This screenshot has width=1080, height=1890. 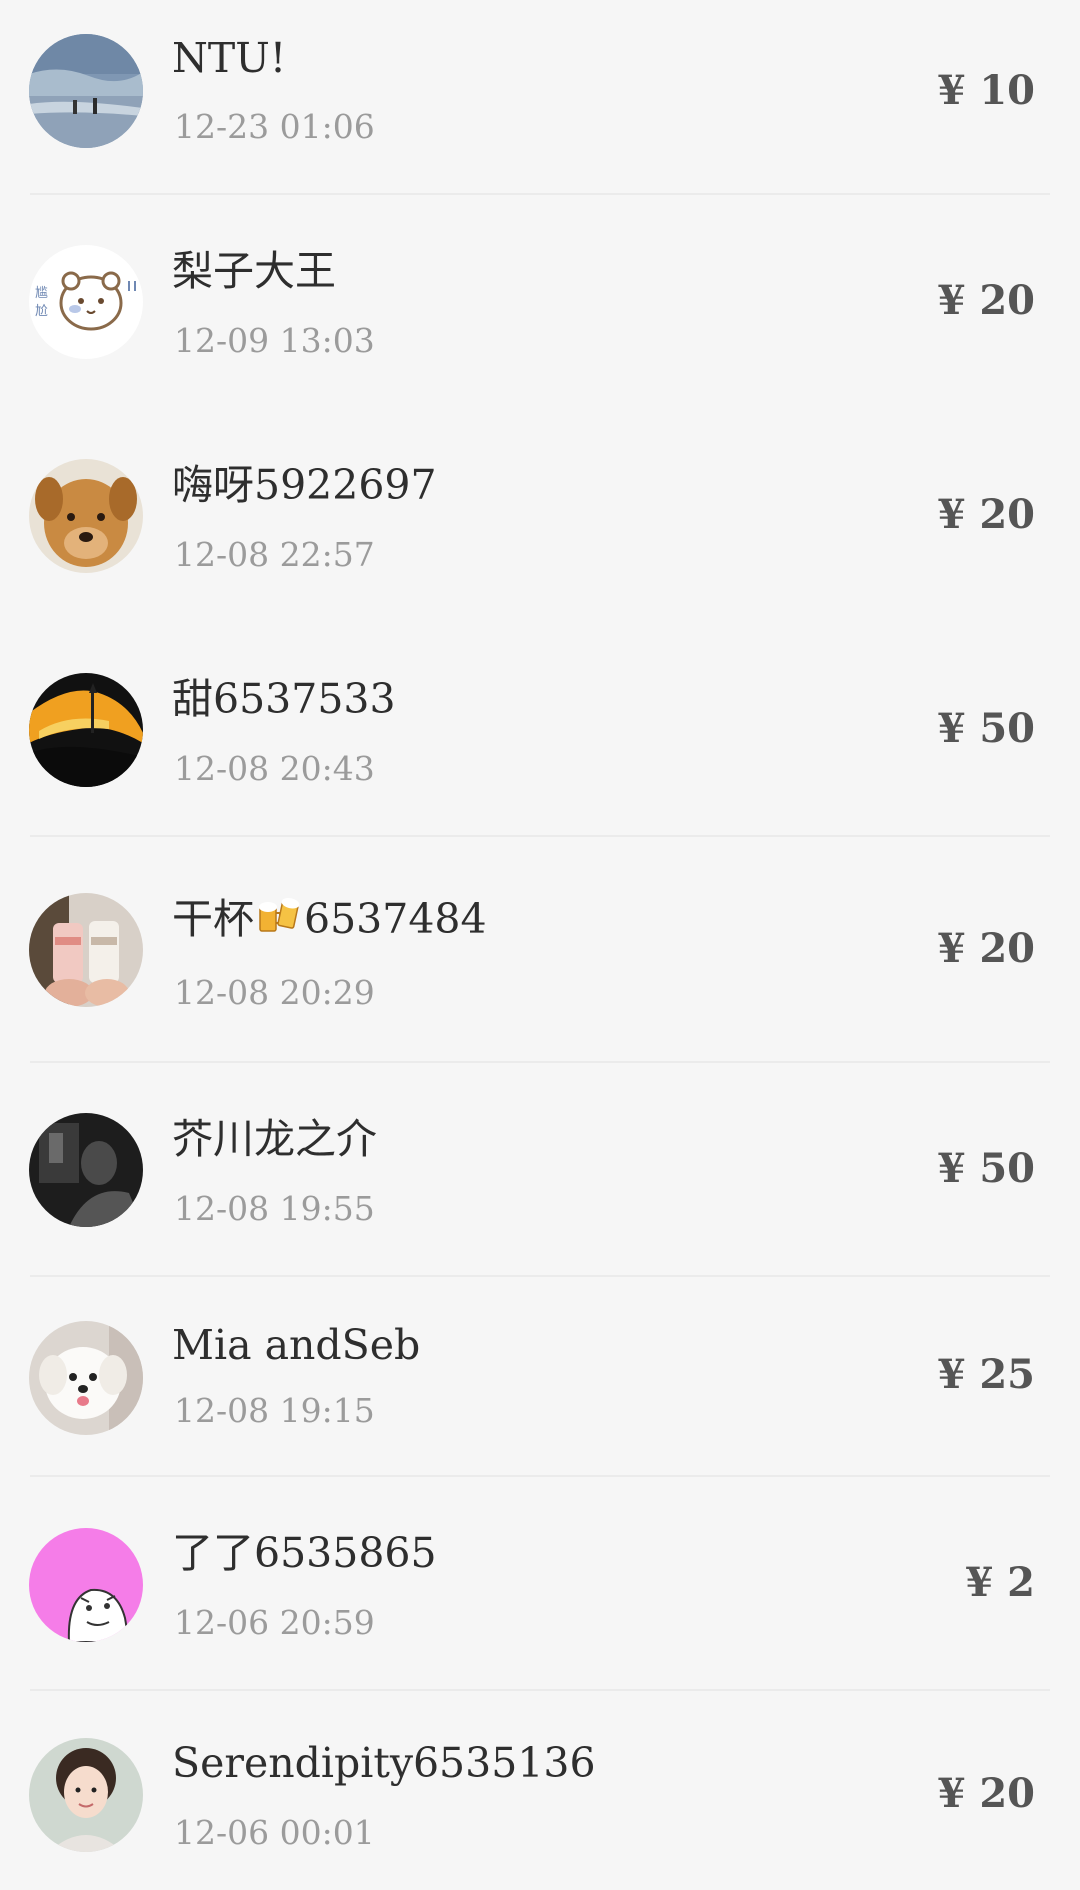 I want to click on transaction-time: 12-06 20:59, so click(x=274, y=1622).